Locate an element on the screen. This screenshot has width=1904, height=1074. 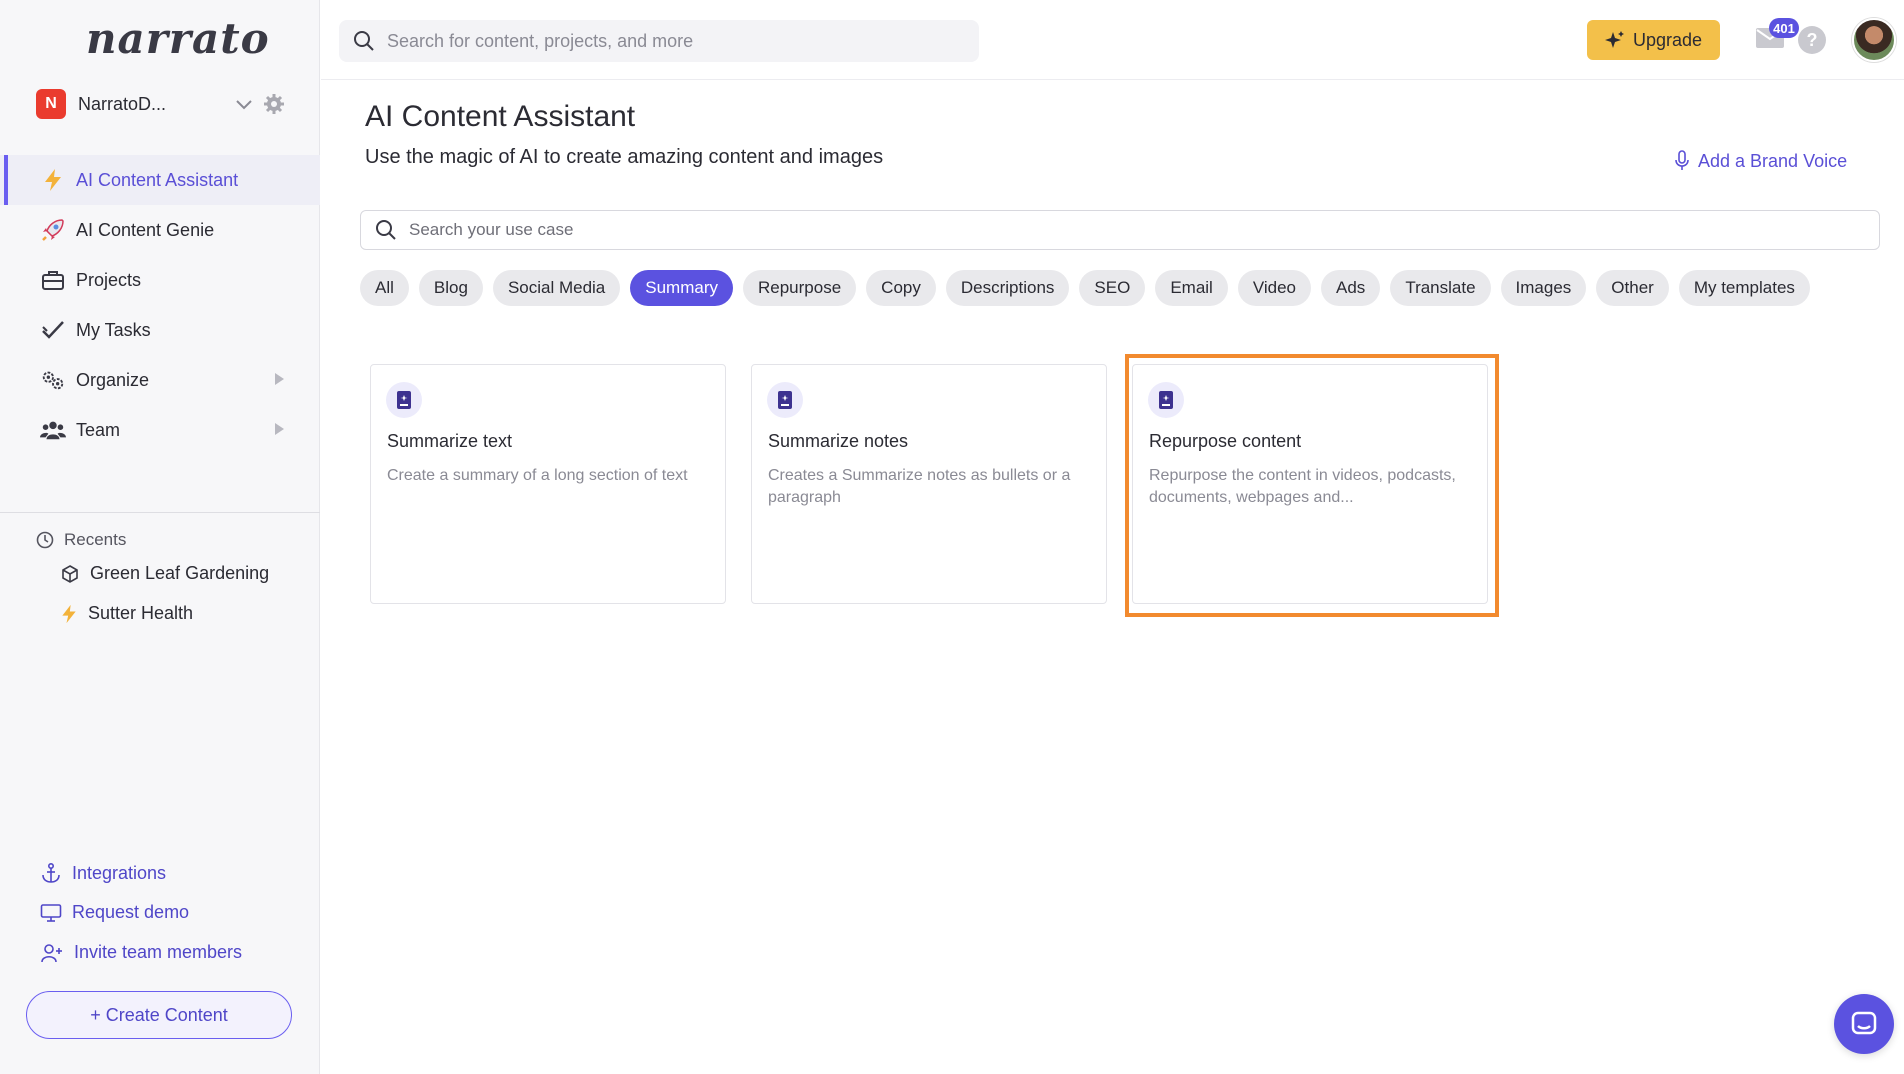
chevron-down-icon is located at coordinates (244, 104).